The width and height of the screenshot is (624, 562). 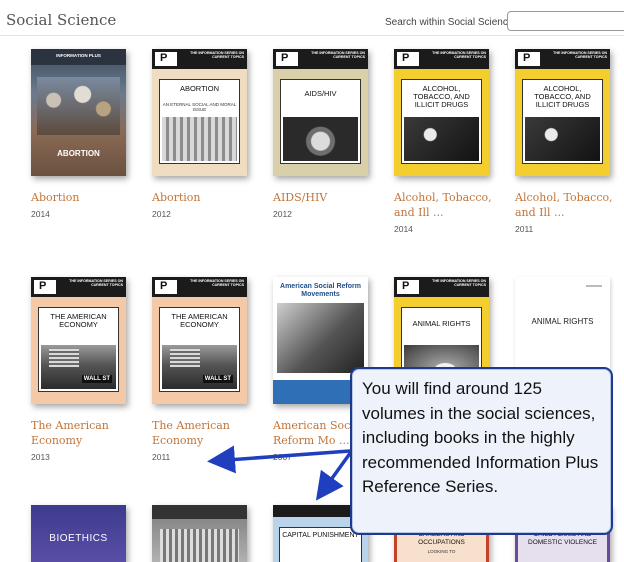 I want to click on cover-title: American Social Reform Movements, so click(x=320, y=290).